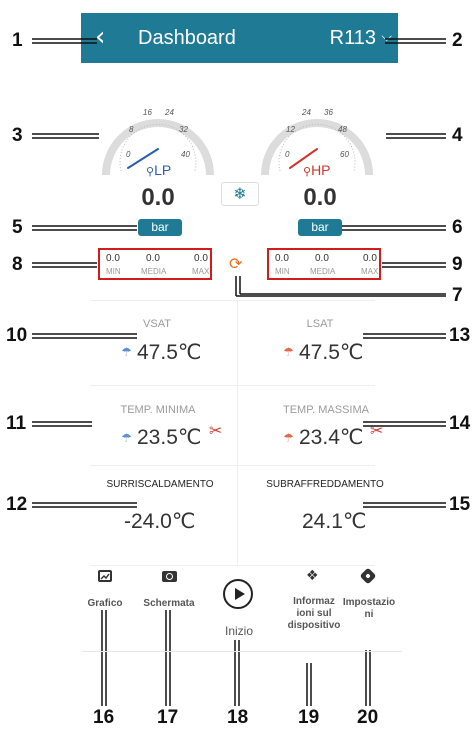 This screenshot has width=475, height=729. What do you see at coordinates (169, 437) in the screenshot?
I see `temp-min-value: 23.5℃` at bounding box center [169, 437].